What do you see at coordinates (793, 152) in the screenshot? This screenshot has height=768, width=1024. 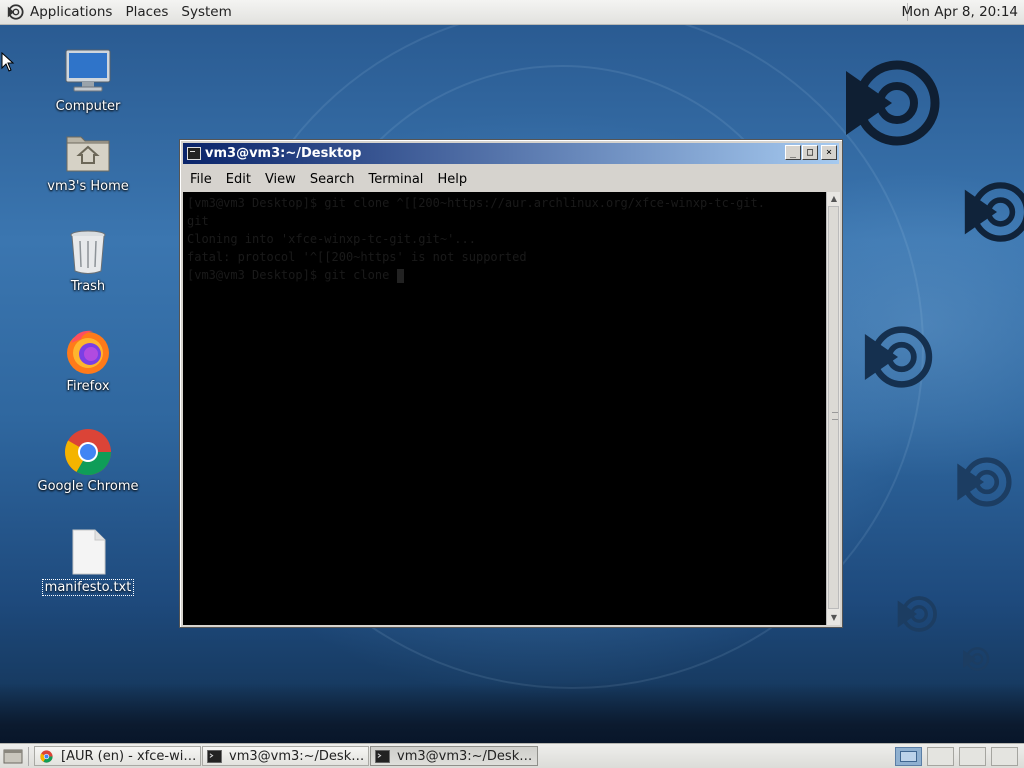 I see `minimize-button: _` at bounding box center [793, 152].